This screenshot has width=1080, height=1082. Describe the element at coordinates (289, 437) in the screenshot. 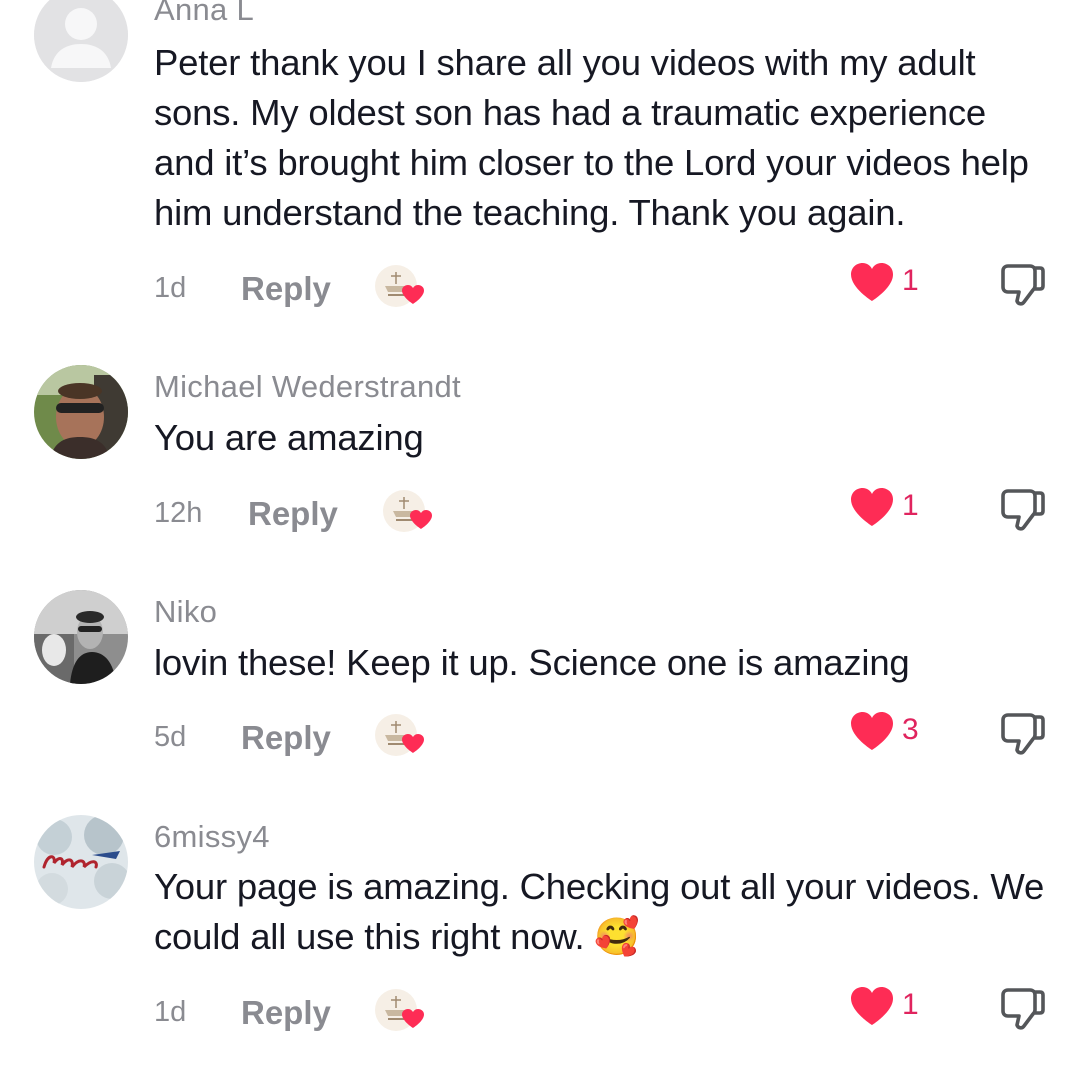

I see `comment-text: You are amazing` at that location.